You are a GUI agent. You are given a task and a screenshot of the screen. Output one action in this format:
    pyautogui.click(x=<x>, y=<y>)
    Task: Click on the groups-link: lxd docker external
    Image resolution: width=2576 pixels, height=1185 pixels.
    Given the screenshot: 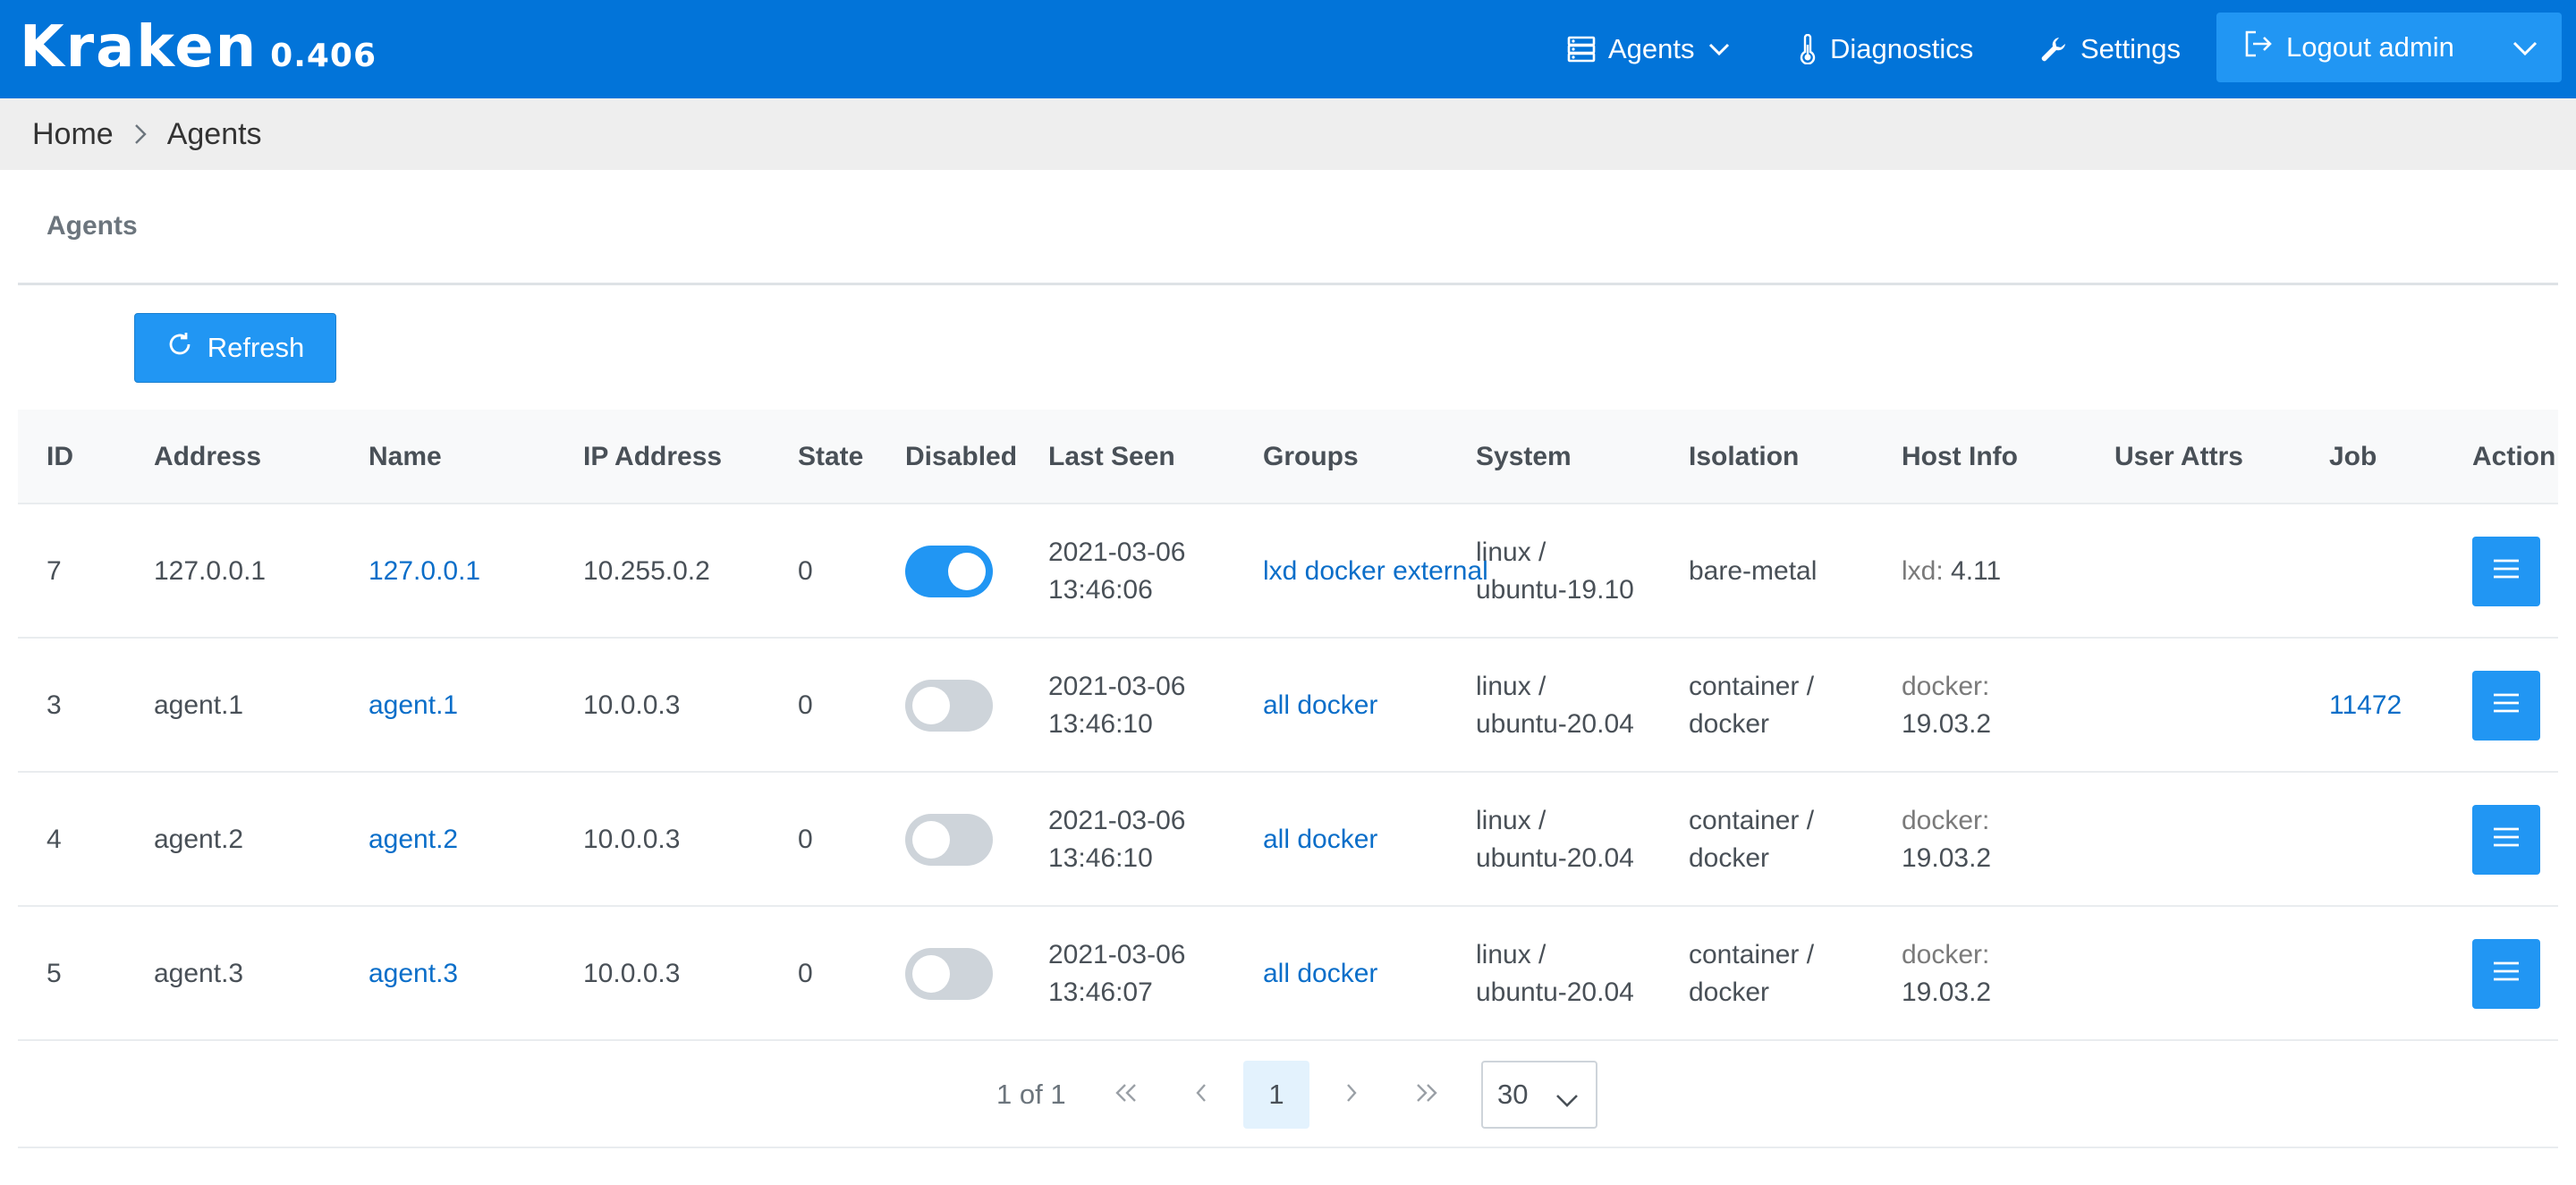 What is the action you would take?
    pyautogui.click(x=1375, y=571)
    